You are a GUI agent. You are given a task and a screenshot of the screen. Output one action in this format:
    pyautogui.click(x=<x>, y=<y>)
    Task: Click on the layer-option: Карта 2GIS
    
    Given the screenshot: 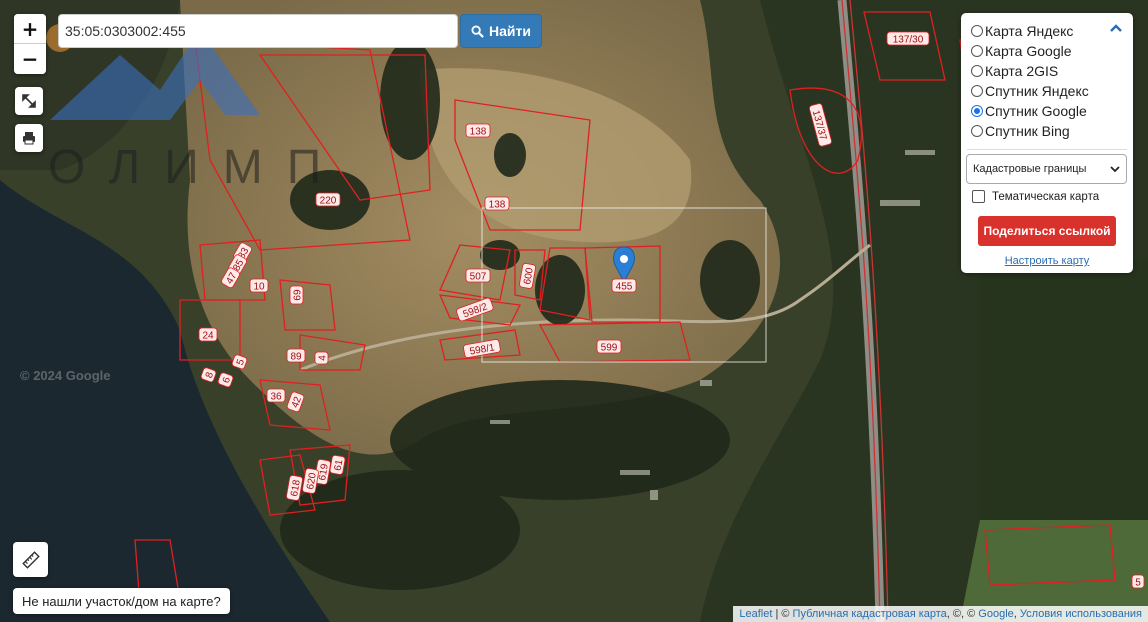 What is the action you would take?
    pyautogui.click(x=1030, y=71)
    